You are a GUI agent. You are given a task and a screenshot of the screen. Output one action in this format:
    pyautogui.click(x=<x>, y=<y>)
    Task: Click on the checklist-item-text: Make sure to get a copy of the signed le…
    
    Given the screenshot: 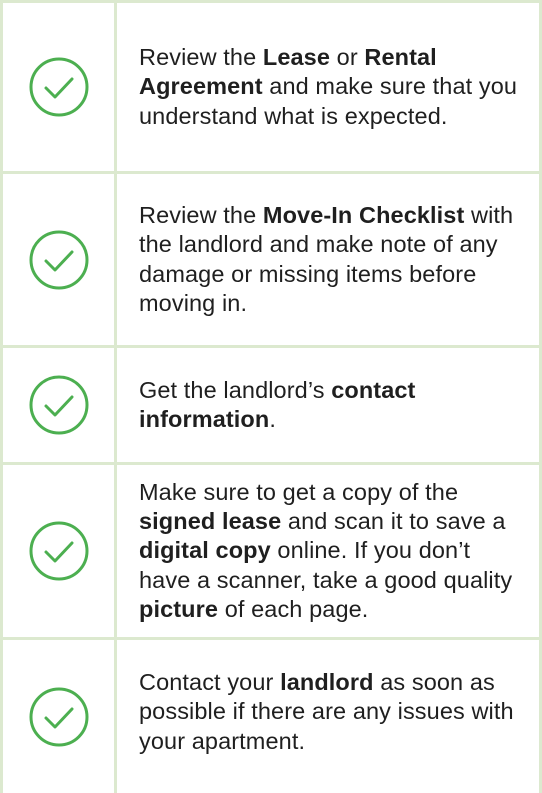 What is the action you would take?
    pyautogui.click(x=326, y=550)
    